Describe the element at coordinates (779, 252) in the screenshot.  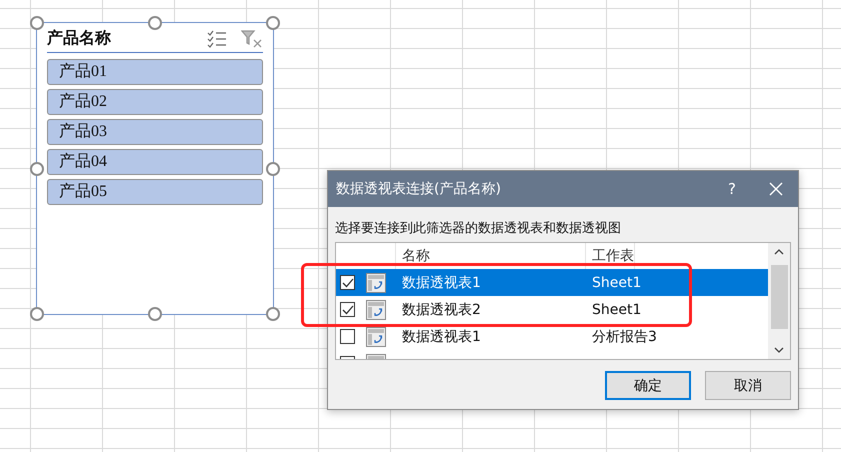
I see `scroll-up-icon` at that location.